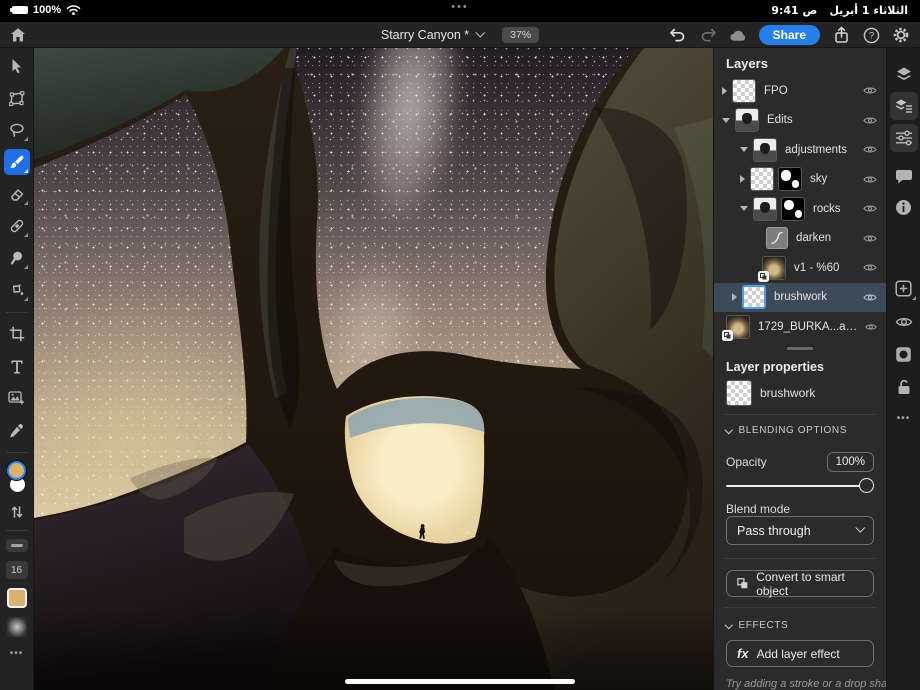 This screenshot has width=920, height=690. I want to click on swap-colors-button, so click(17, 512).